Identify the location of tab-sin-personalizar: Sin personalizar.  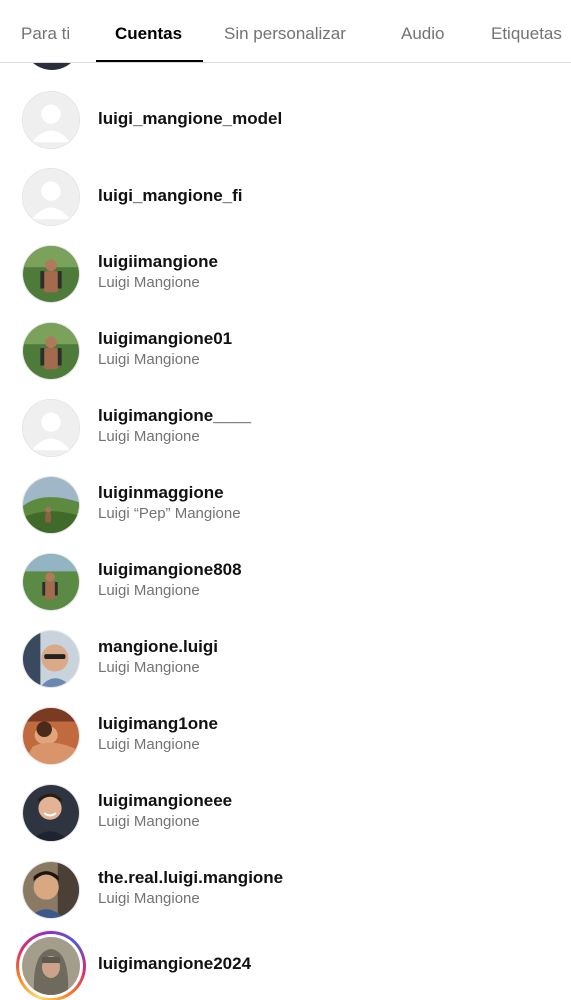
(285, 34).